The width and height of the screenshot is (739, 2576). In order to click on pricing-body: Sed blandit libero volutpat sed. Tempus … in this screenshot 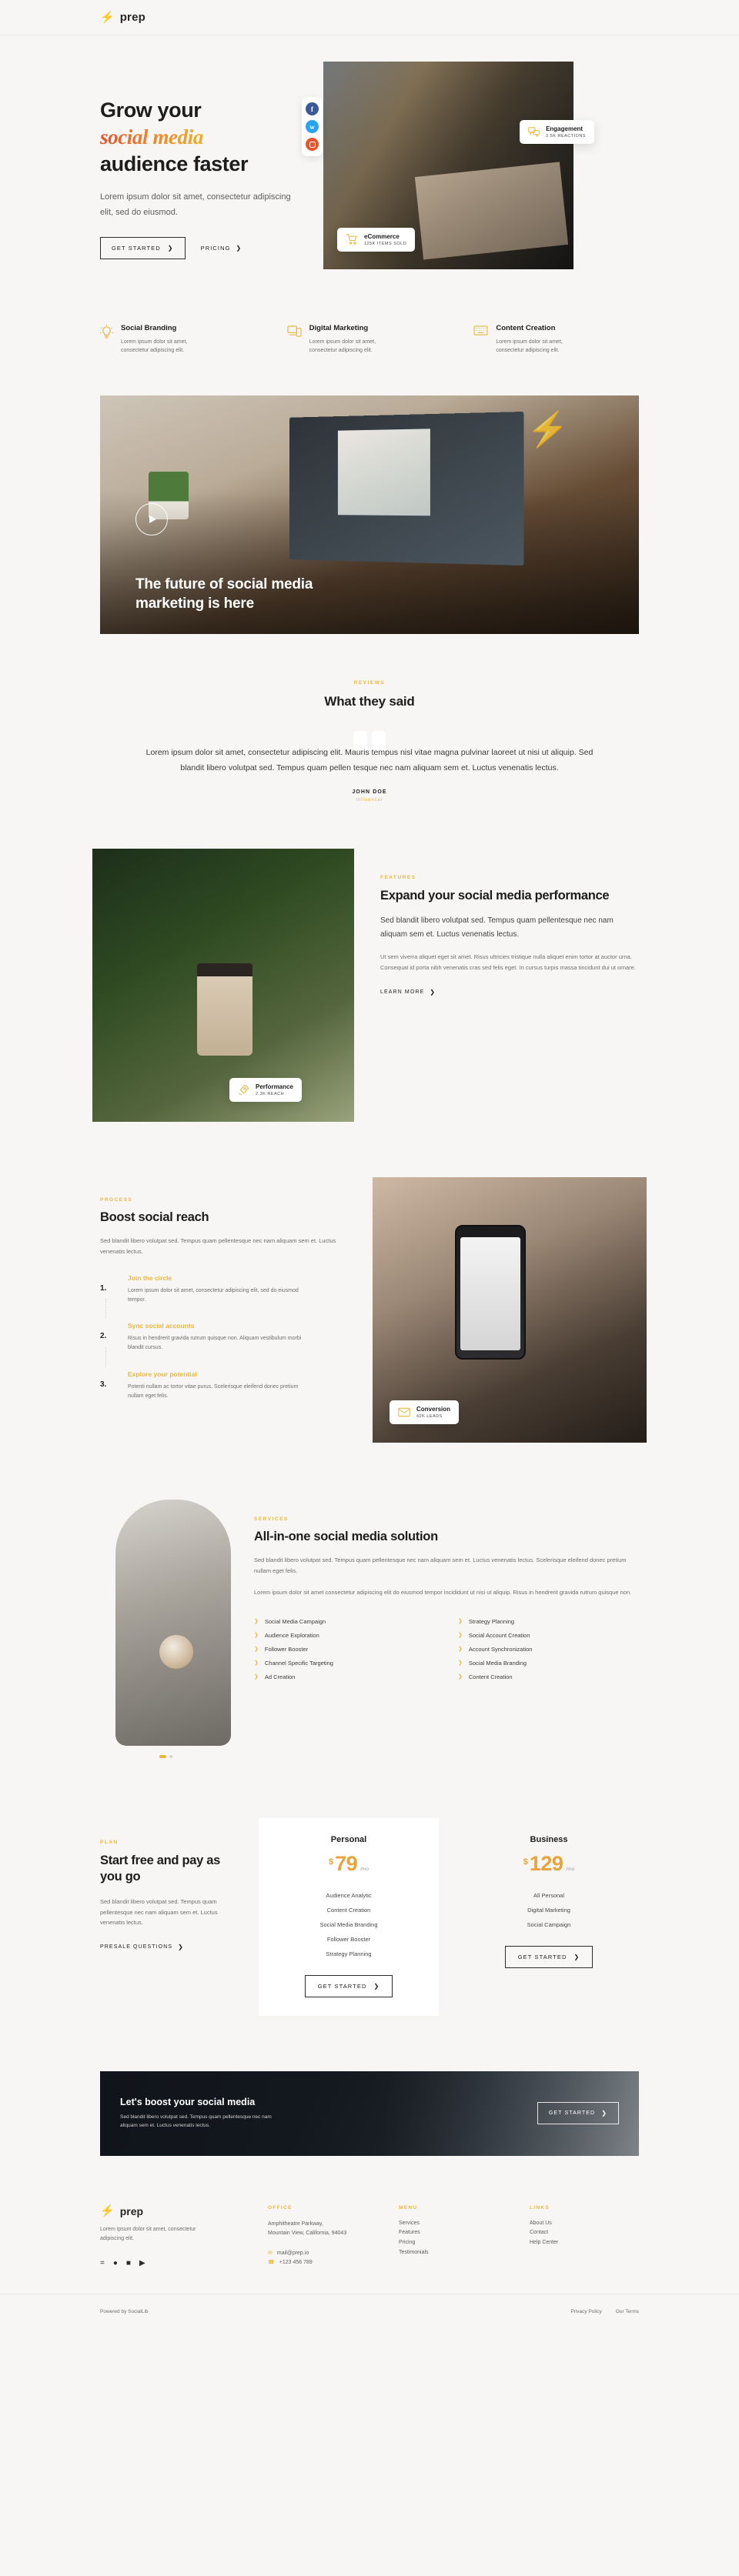, I will do `click(159, 1912)`.